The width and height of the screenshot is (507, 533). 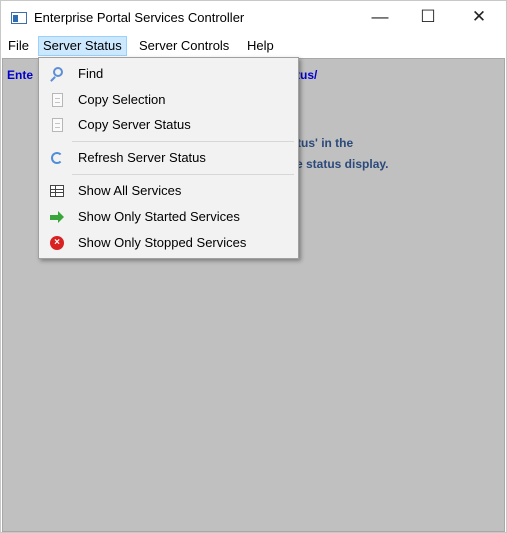 I want to click on close-button: ✕, so click(x=479, y=18).